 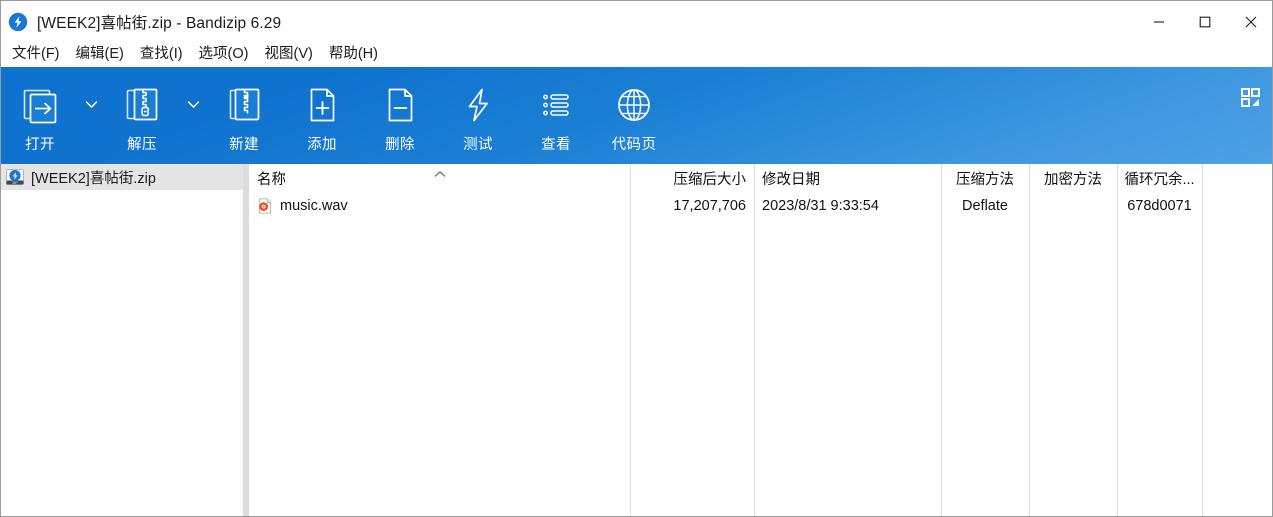 What do you see at coordinates (353, 55) in the screenshot?
I see `menu-help: 帮助(H)` at bounding box center [353, 55].